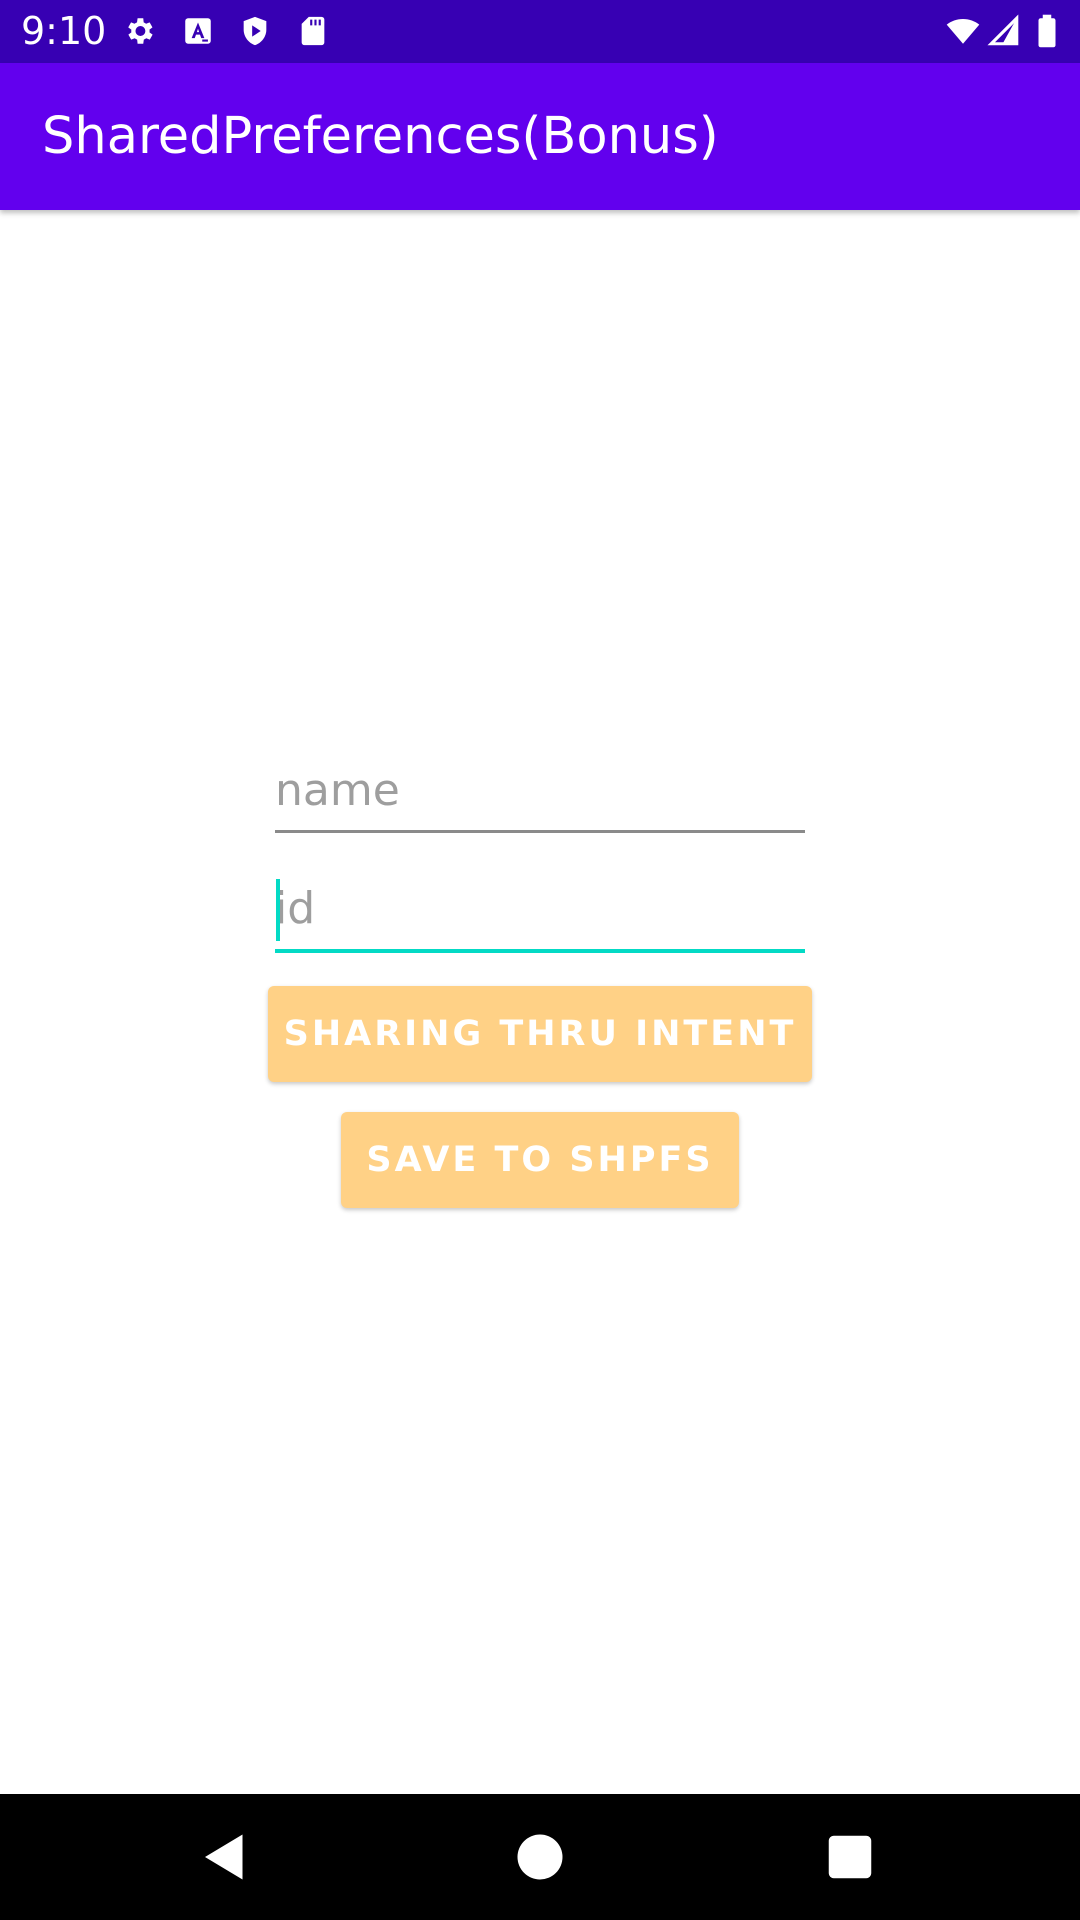 Image resolution: width=1080 pixels, height=1920 pixels. Describe the element at coordinates (225, 1857) in the screenshot. I see `back-icon` at that location.